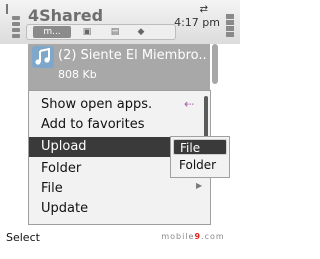  What do you see at coordinates (215, 64) in the screenshot?
I see `list-scrollbar` at bounding box center [215, 64].